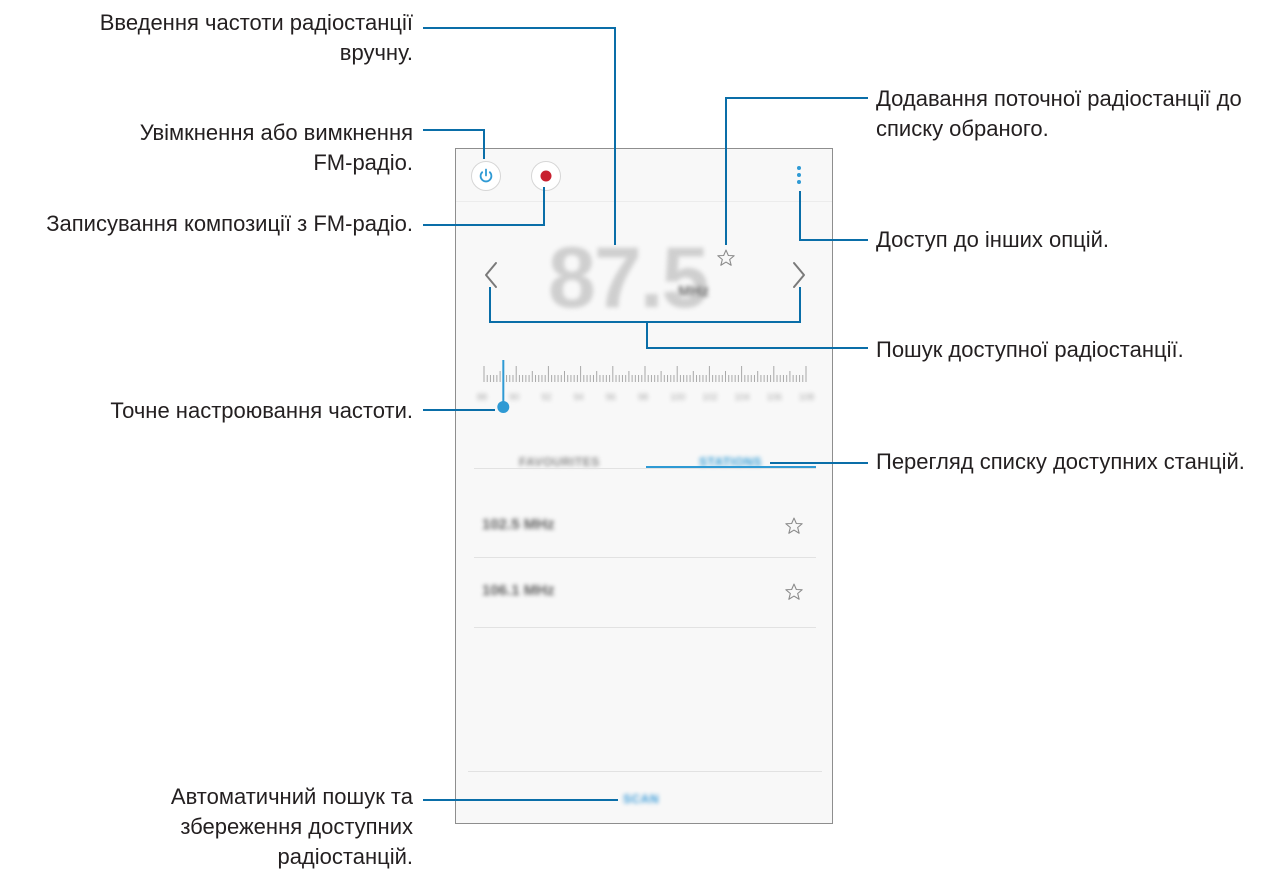  What do you see at coordinates (628, 278) in the screenshot?
I see `frequency-display: 87.5` at bounding box center [628, 278].